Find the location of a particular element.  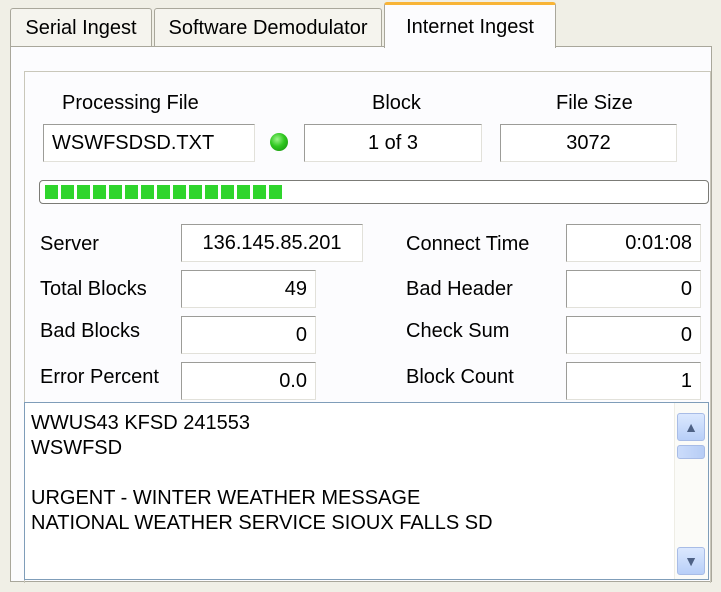

block-count-label: Block Count is located at coordinates (460, 377).